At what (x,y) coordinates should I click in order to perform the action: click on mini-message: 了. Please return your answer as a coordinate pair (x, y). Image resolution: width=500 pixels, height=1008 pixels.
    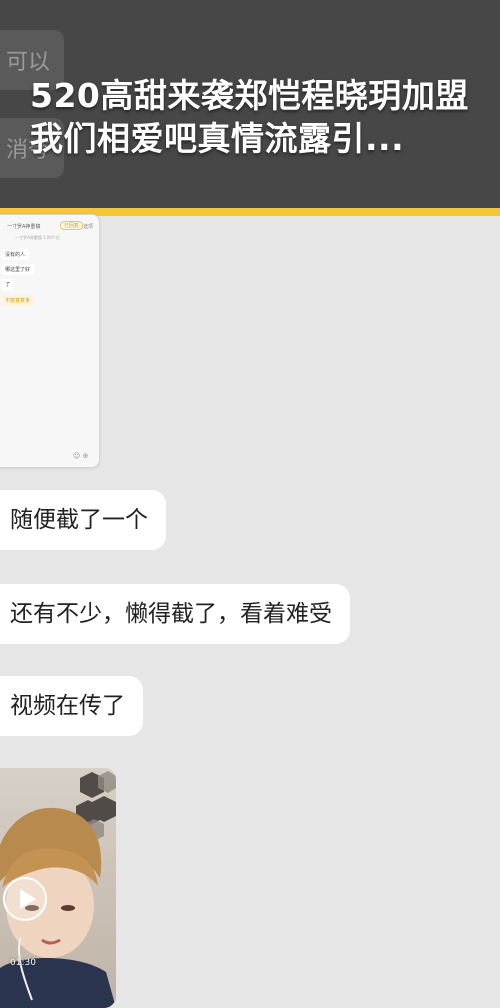
    Looking at the image, I should click on (8, 284).